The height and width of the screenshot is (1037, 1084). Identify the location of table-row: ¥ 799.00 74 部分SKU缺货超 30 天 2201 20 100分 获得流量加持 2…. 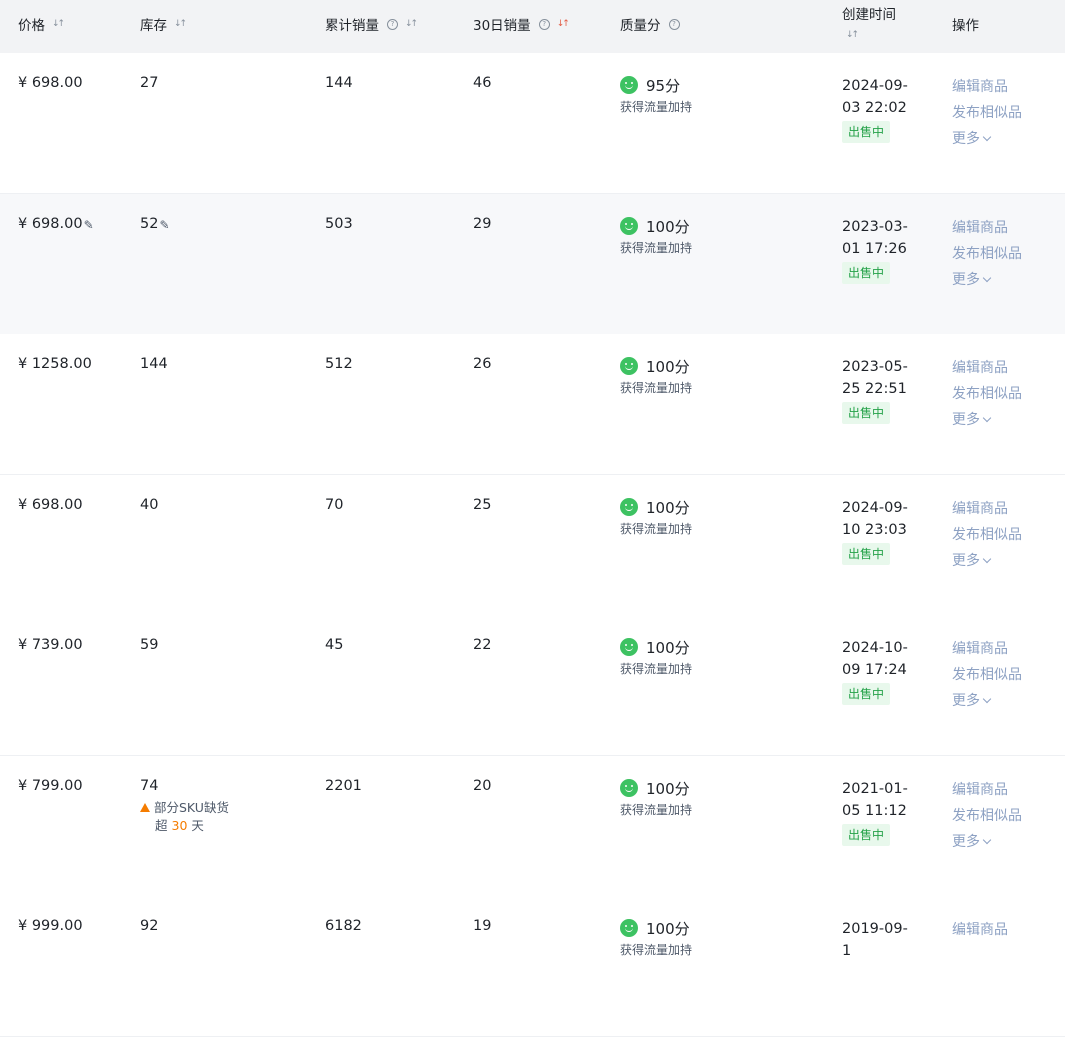
(532, 826).